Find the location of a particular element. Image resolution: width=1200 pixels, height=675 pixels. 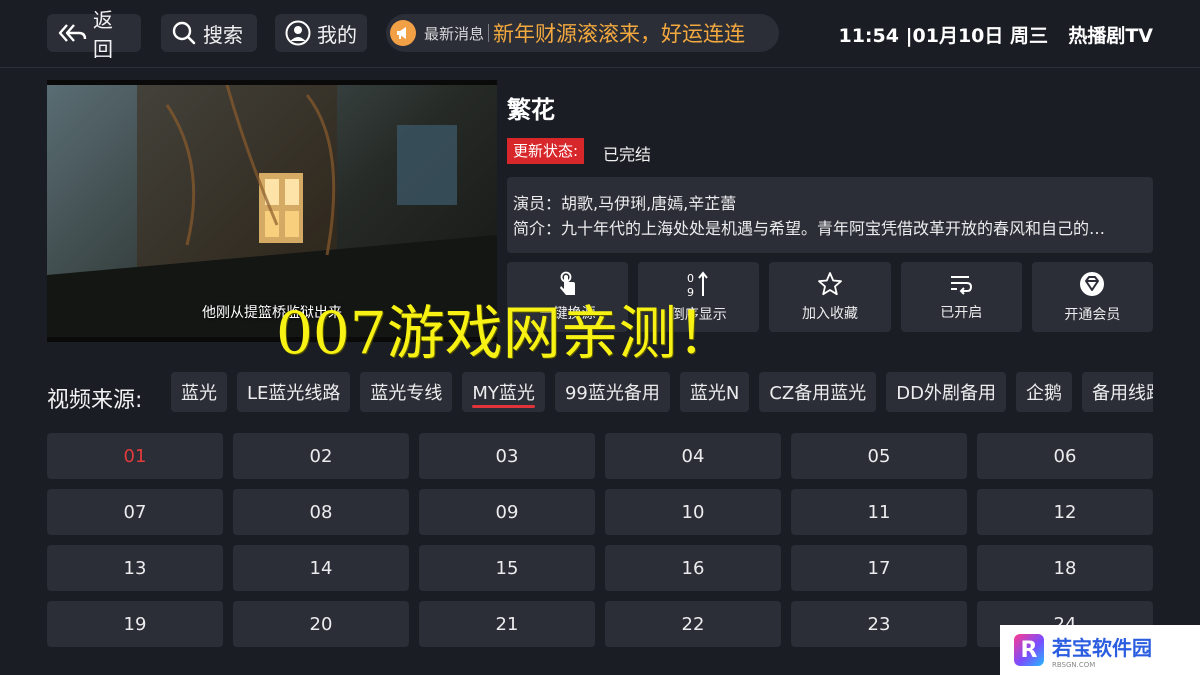

user-icon is located at coordinates (298, 33).